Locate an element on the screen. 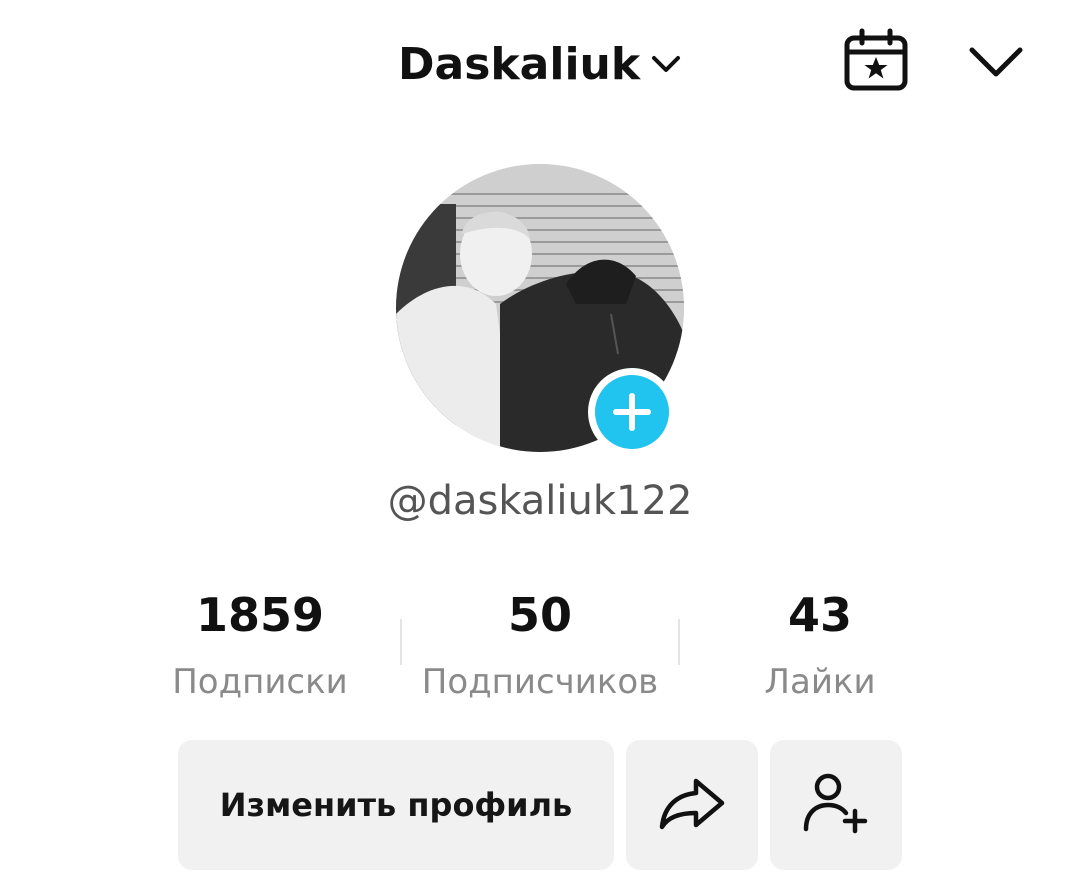 The width and height of the screenshot is (1080, 894). plus-icon is located at coordinates (632, 412).